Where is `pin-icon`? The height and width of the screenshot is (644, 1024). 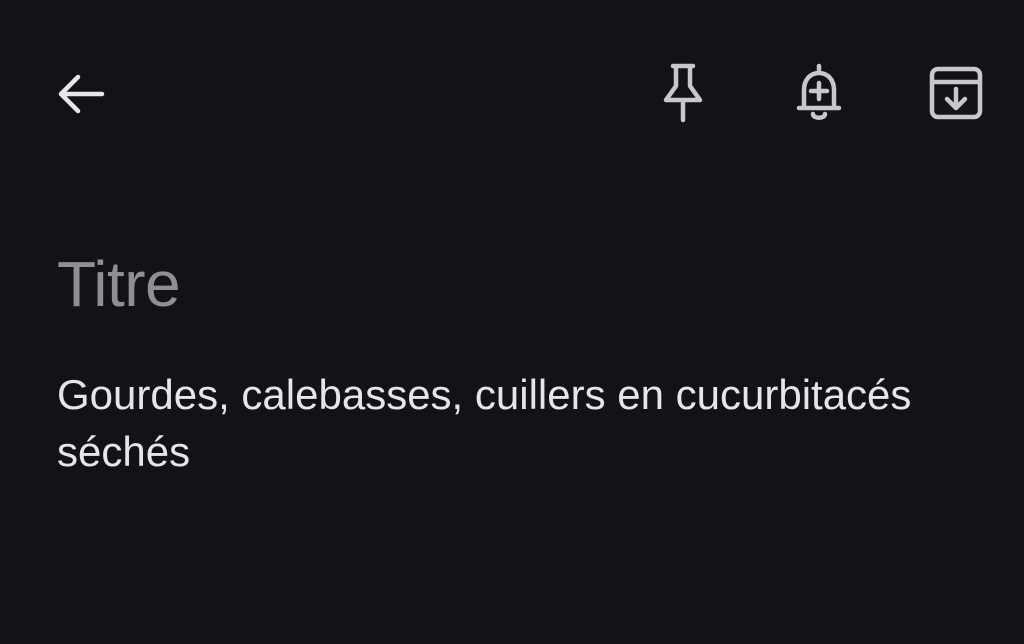 pin-icon is located at coordinates (683, 93).